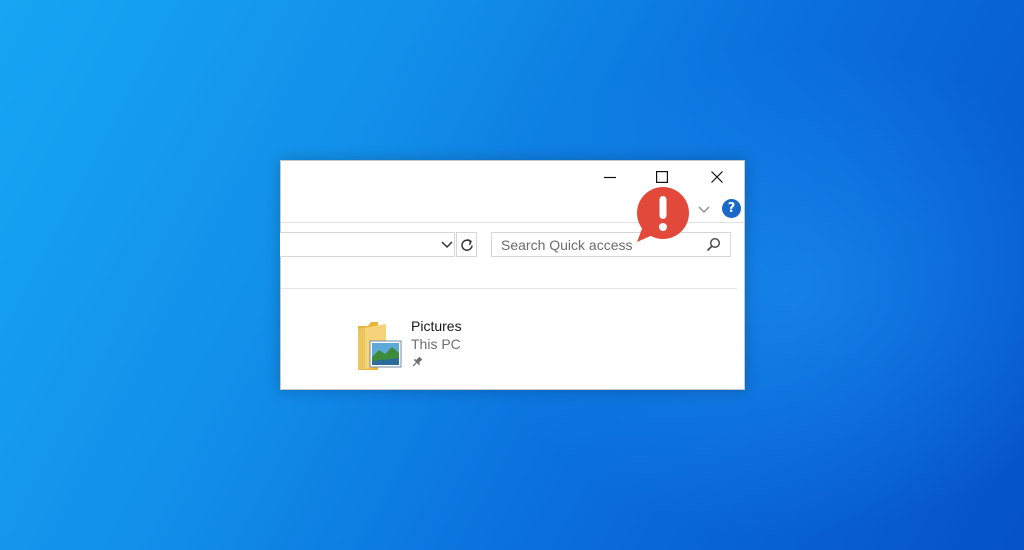 This screenshot has height=550, width=1024. I want to click on search-icon, so click(713, 244).